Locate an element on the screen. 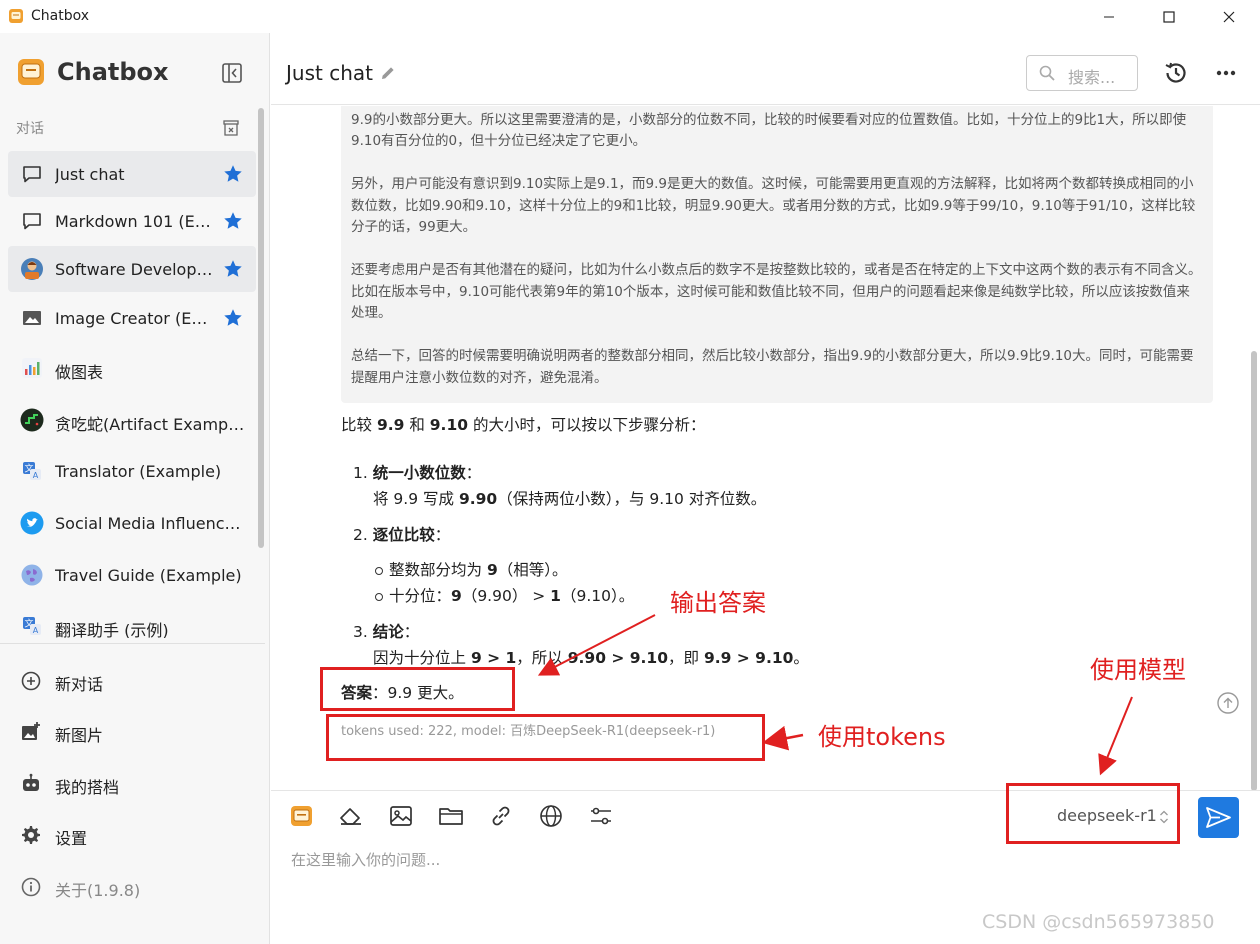  maximize-icon is located at coordinates (1169, 16).